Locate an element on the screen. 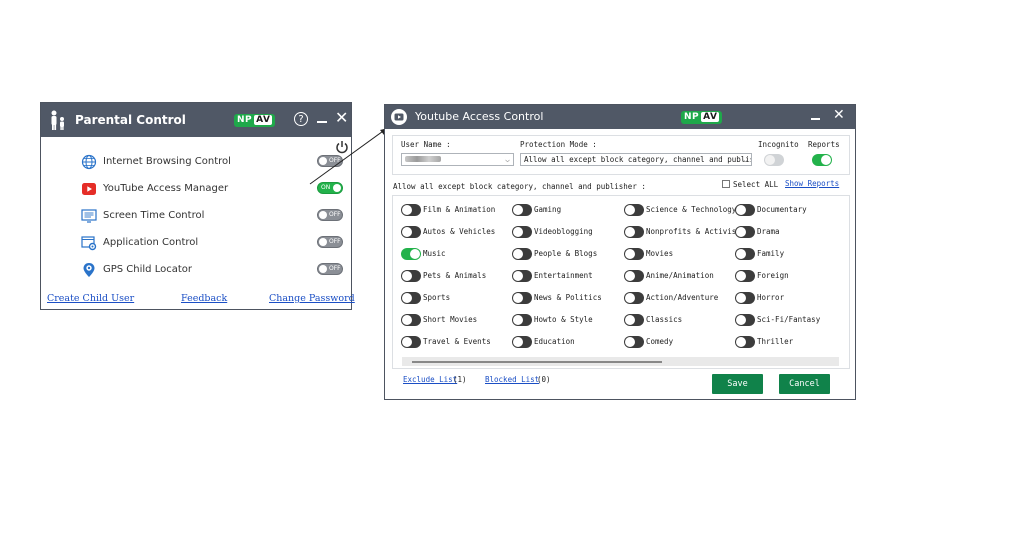 This screenshot has width=1024, height=535. exclude-list-link: Exclude List is located at coordinates (430, 379).